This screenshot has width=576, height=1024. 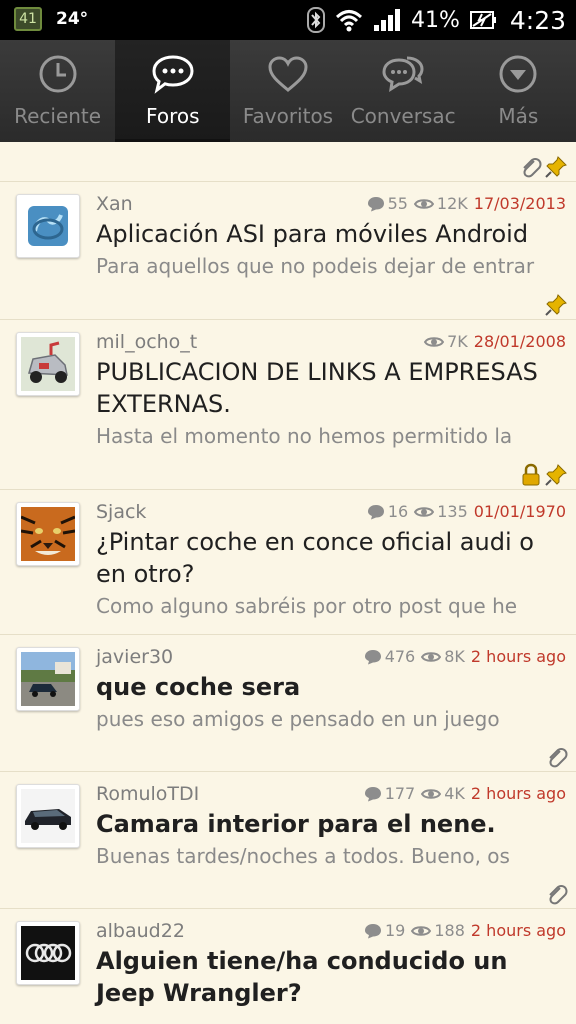 What do you see at coordinates (518, 74) in the screenshot?
I see `chevron-down-circle-icon` at bounding box center [518, 74].